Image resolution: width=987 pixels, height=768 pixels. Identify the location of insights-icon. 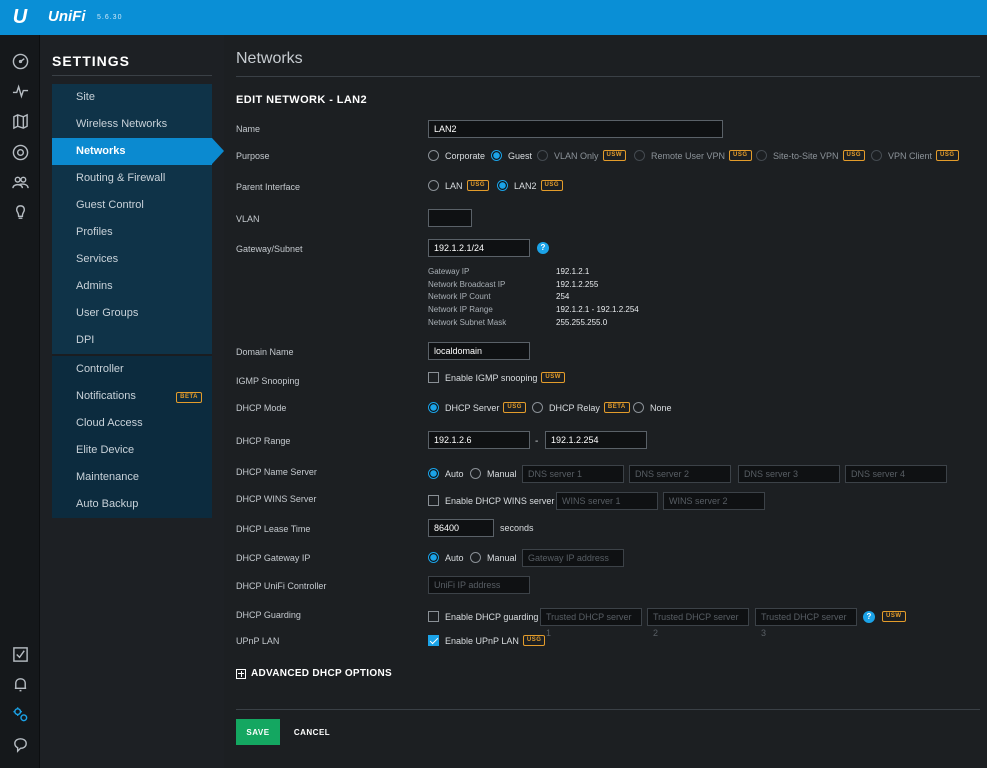
(20, 212).